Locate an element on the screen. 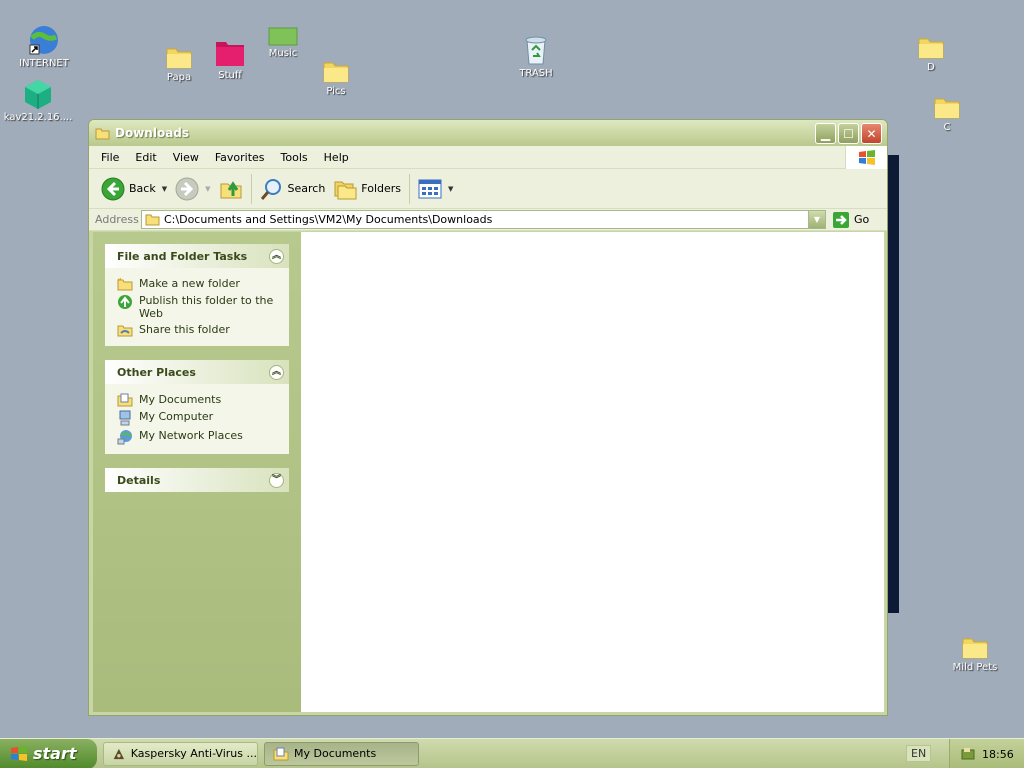  desktop-icon-d: D is located at coordinates (931, 53).